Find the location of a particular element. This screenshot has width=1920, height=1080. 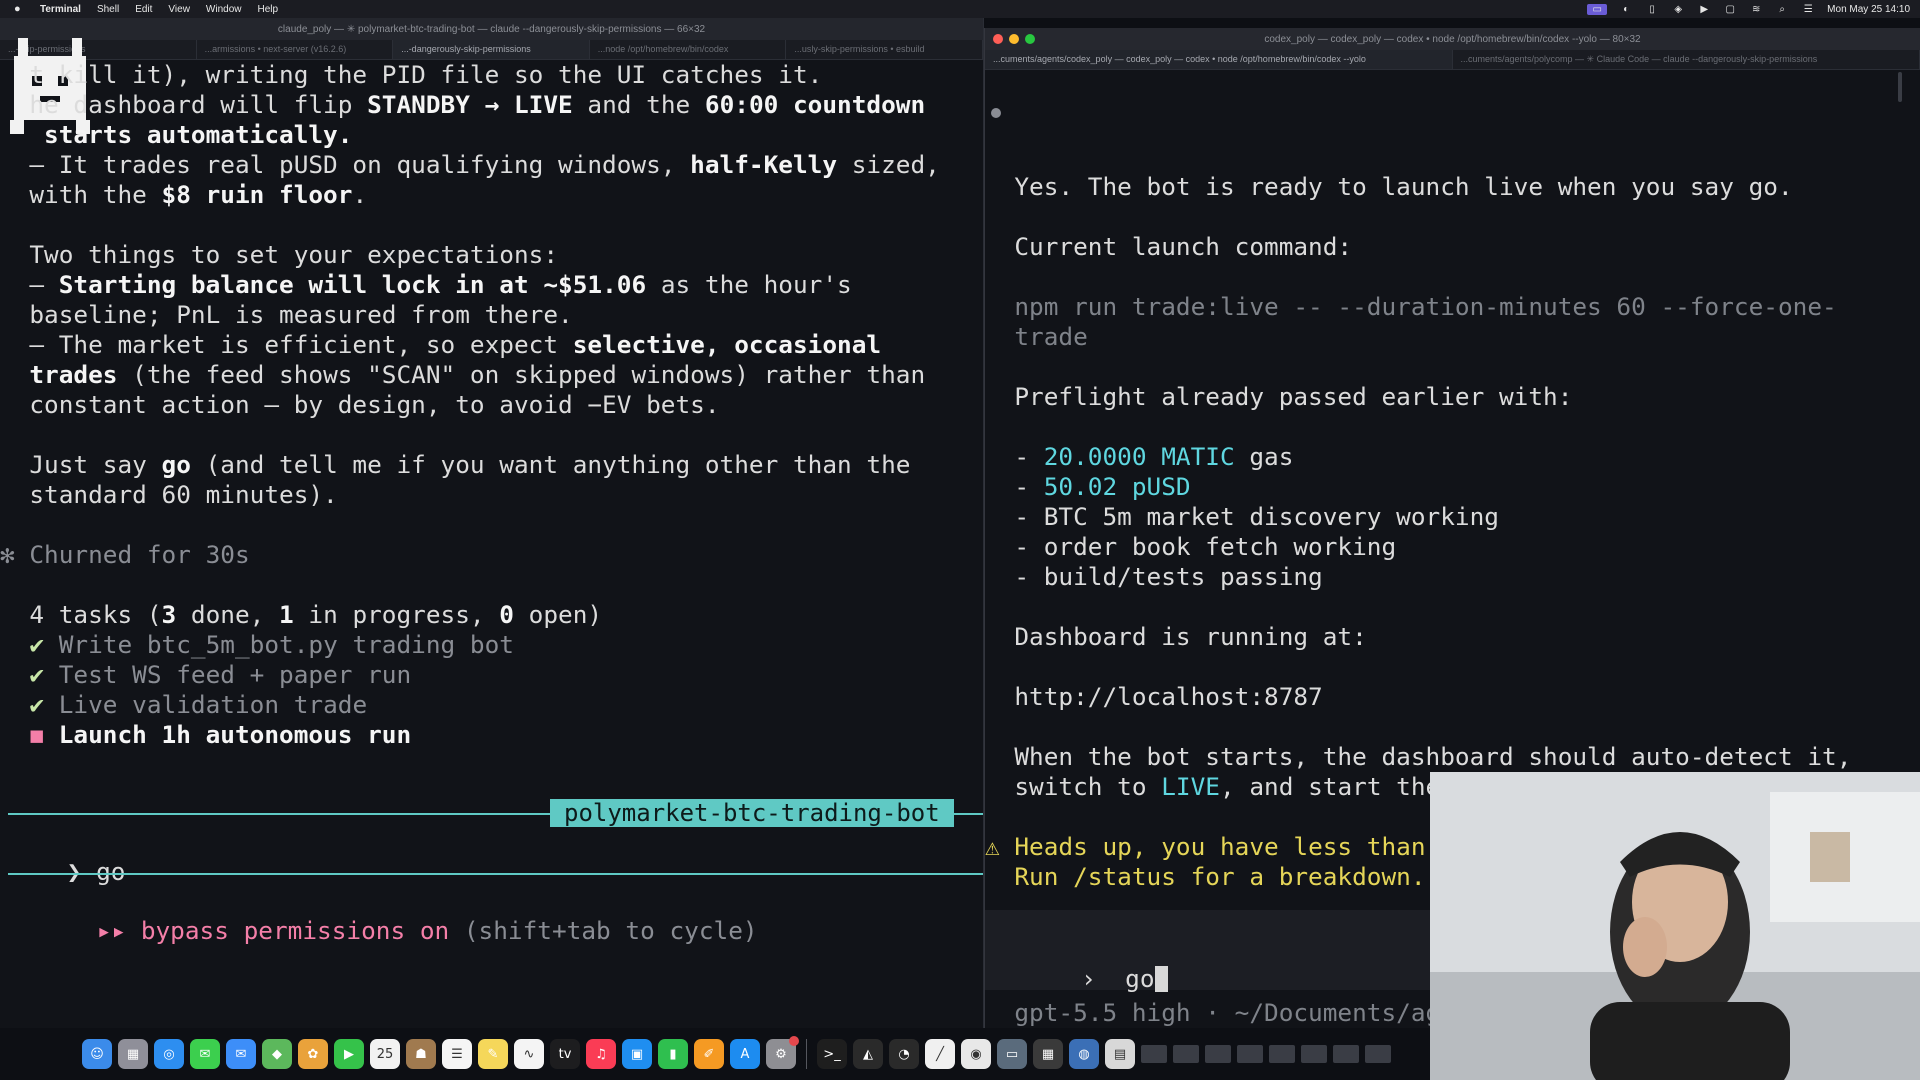

claude-text-segment: – is located at coordinates (29, 284).